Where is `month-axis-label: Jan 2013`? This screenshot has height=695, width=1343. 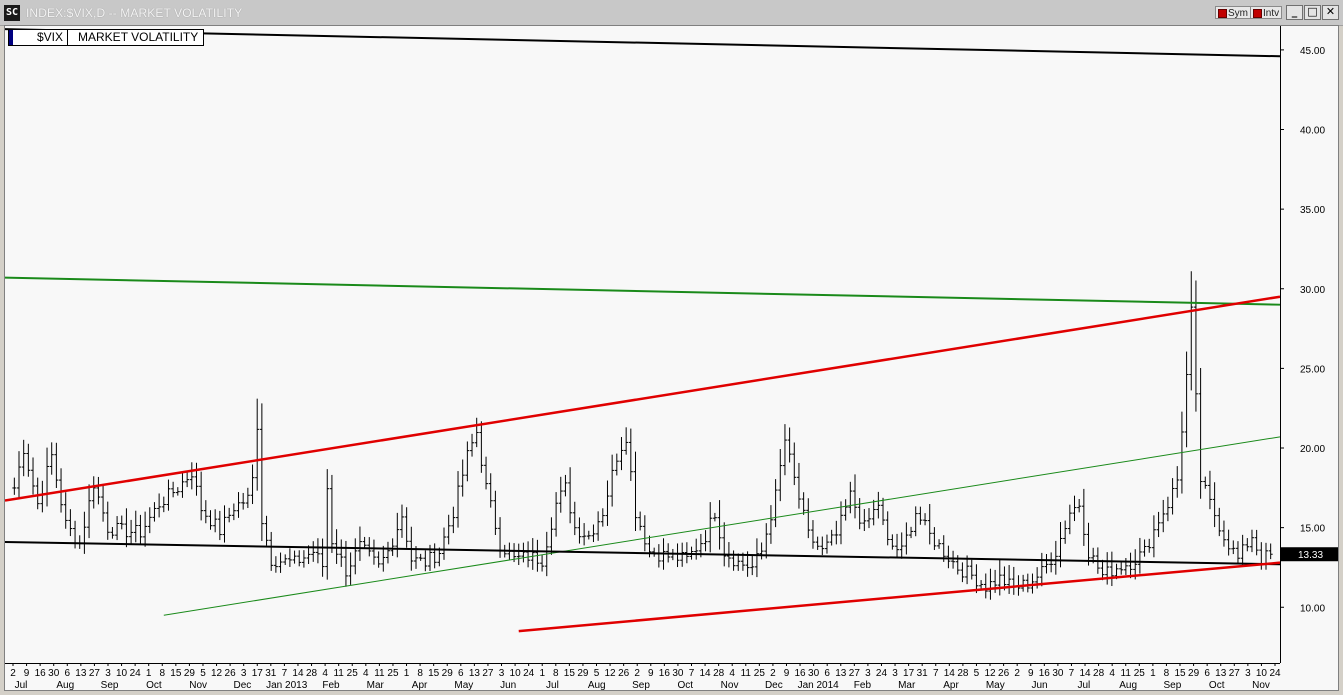 month-axis-label: Jan 2013 is located at coordinates (287, 685).